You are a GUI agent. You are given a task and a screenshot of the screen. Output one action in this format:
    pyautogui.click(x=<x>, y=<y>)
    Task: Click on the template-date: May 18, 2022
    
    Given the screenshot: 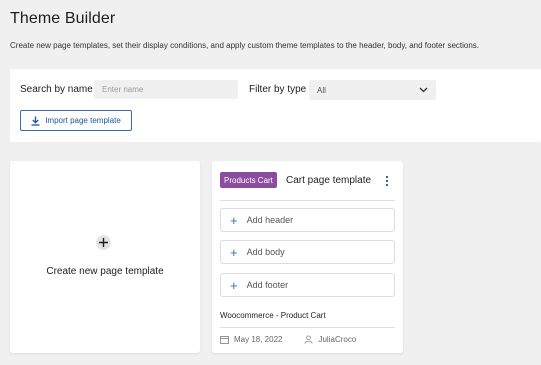 What is the action you would take?
    pyautogui.click(x=258, y=339)
    